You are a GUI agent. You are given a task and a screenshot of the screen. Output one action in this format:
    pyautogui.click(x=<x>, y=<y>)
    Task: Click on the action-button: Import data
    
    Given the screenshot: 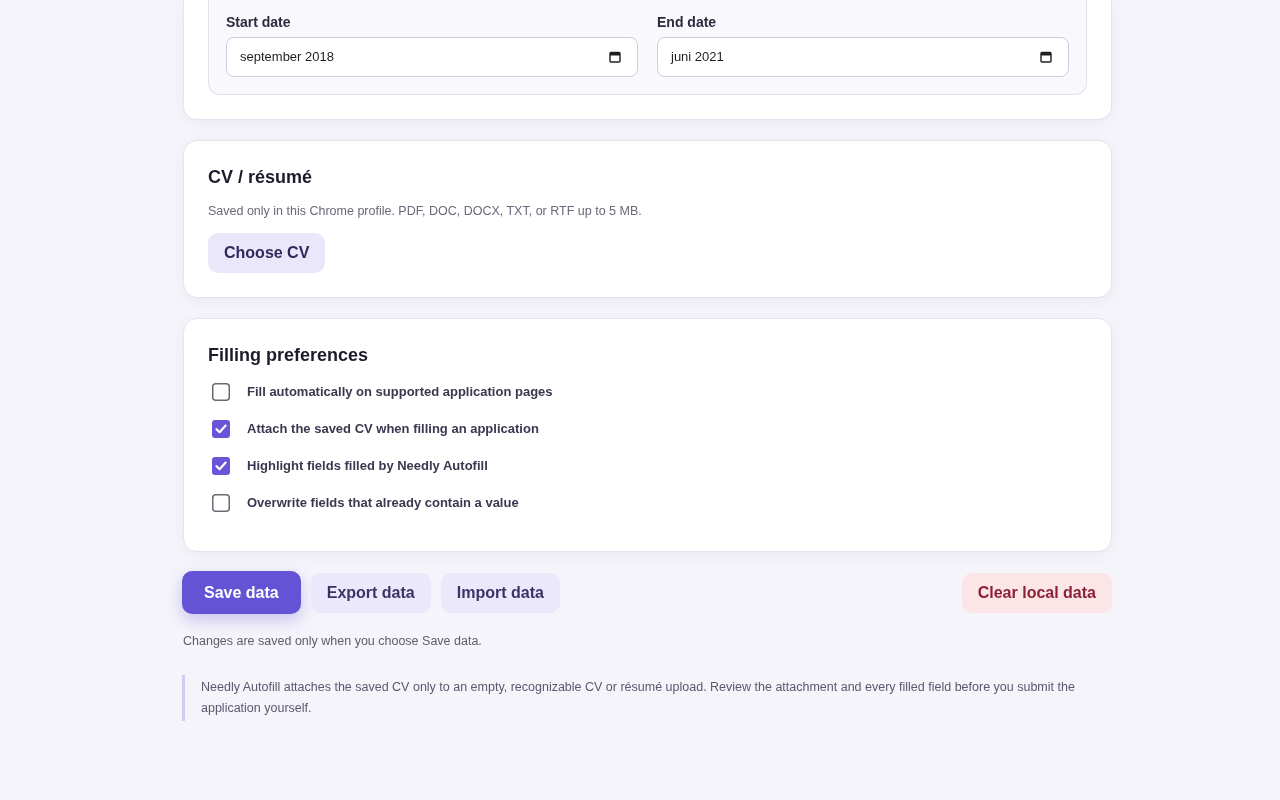 What is the action you would take?
    pyautogui.click(x=500, y=592)
    